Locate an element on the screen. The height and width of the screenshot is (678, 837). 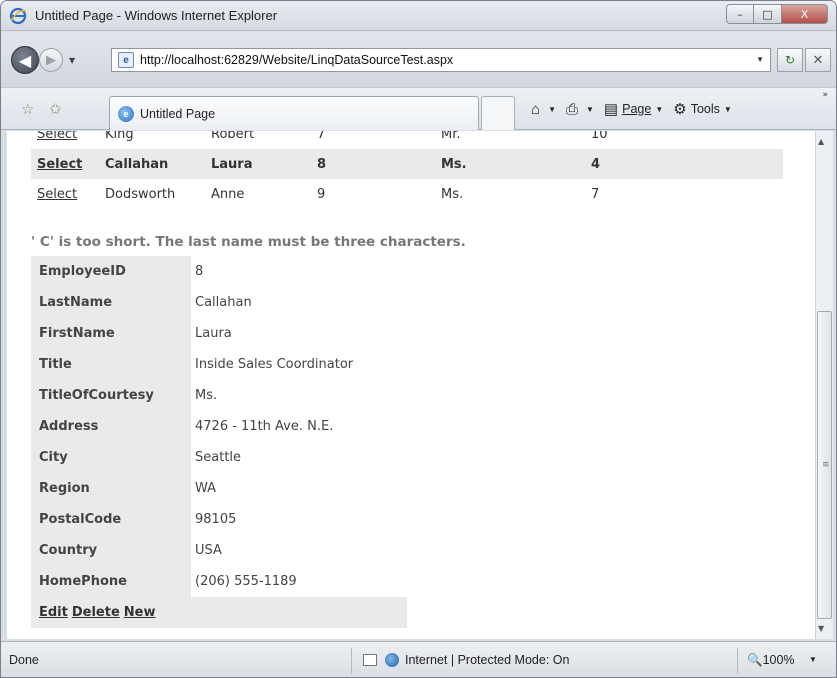
grid-cell-lastname: King is located at coordinates (119, 136).